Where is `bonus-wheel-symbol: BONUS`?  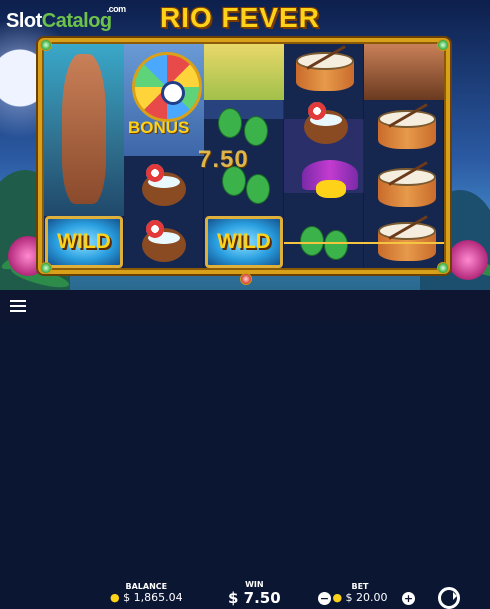
bonus-wheel-symbol: BONUS is located at coordinates (164, 100).